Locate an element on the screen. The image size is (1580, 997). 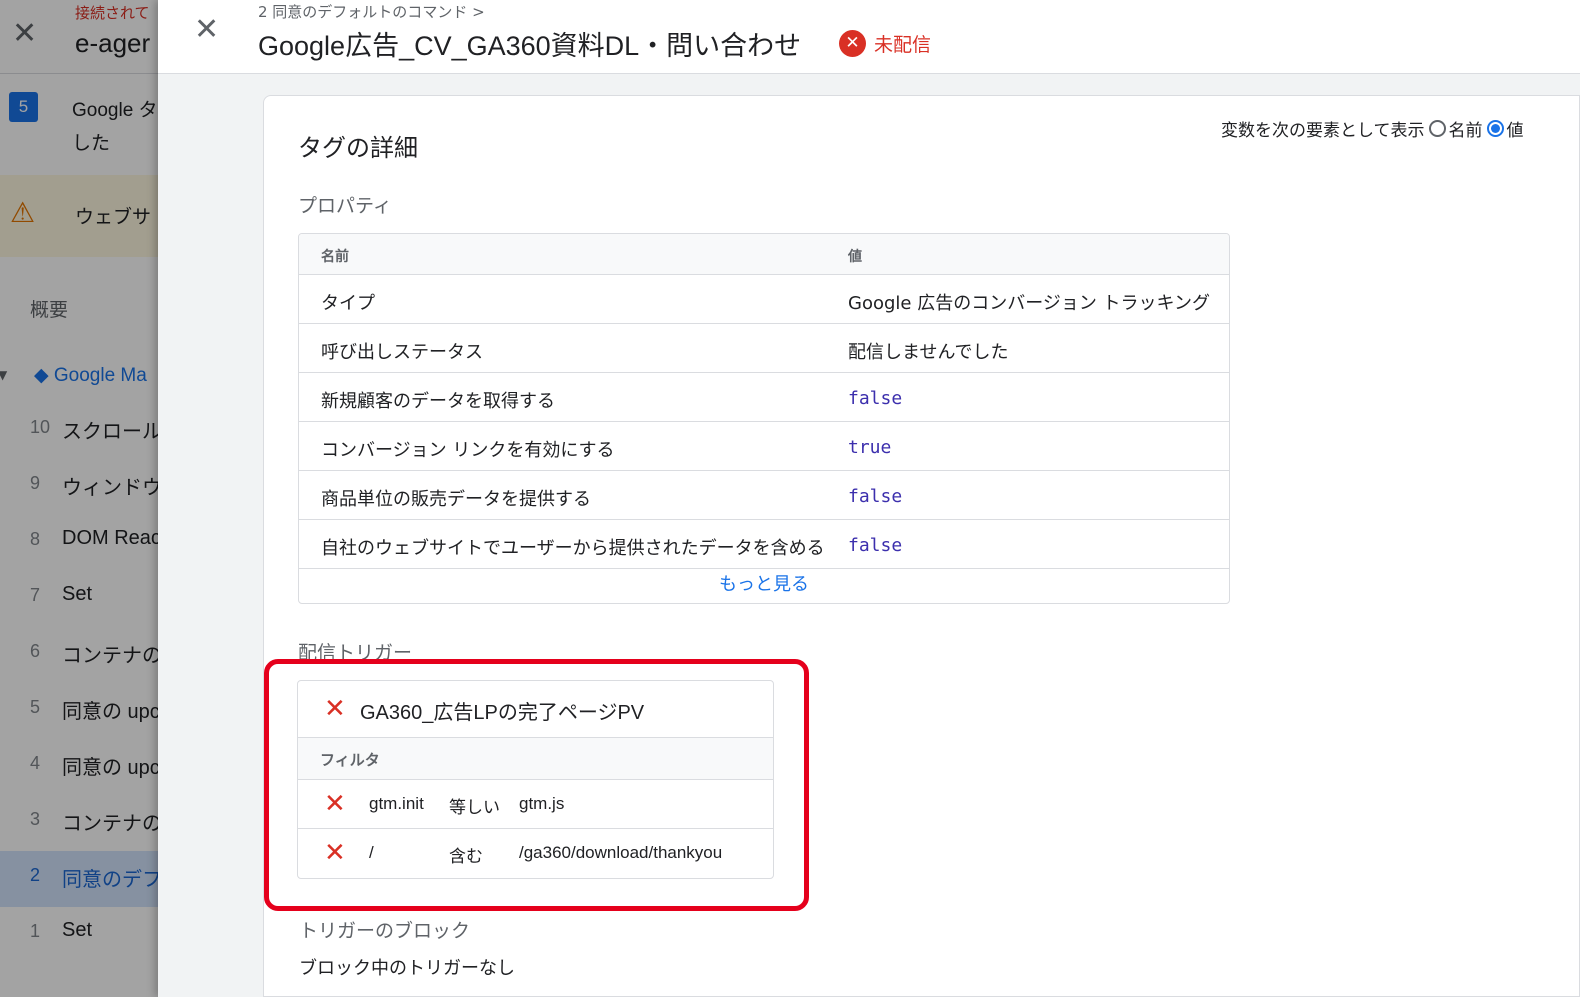
variable-display-label: 変数を次の要素として表示 is located at coordinates (1323, 131).